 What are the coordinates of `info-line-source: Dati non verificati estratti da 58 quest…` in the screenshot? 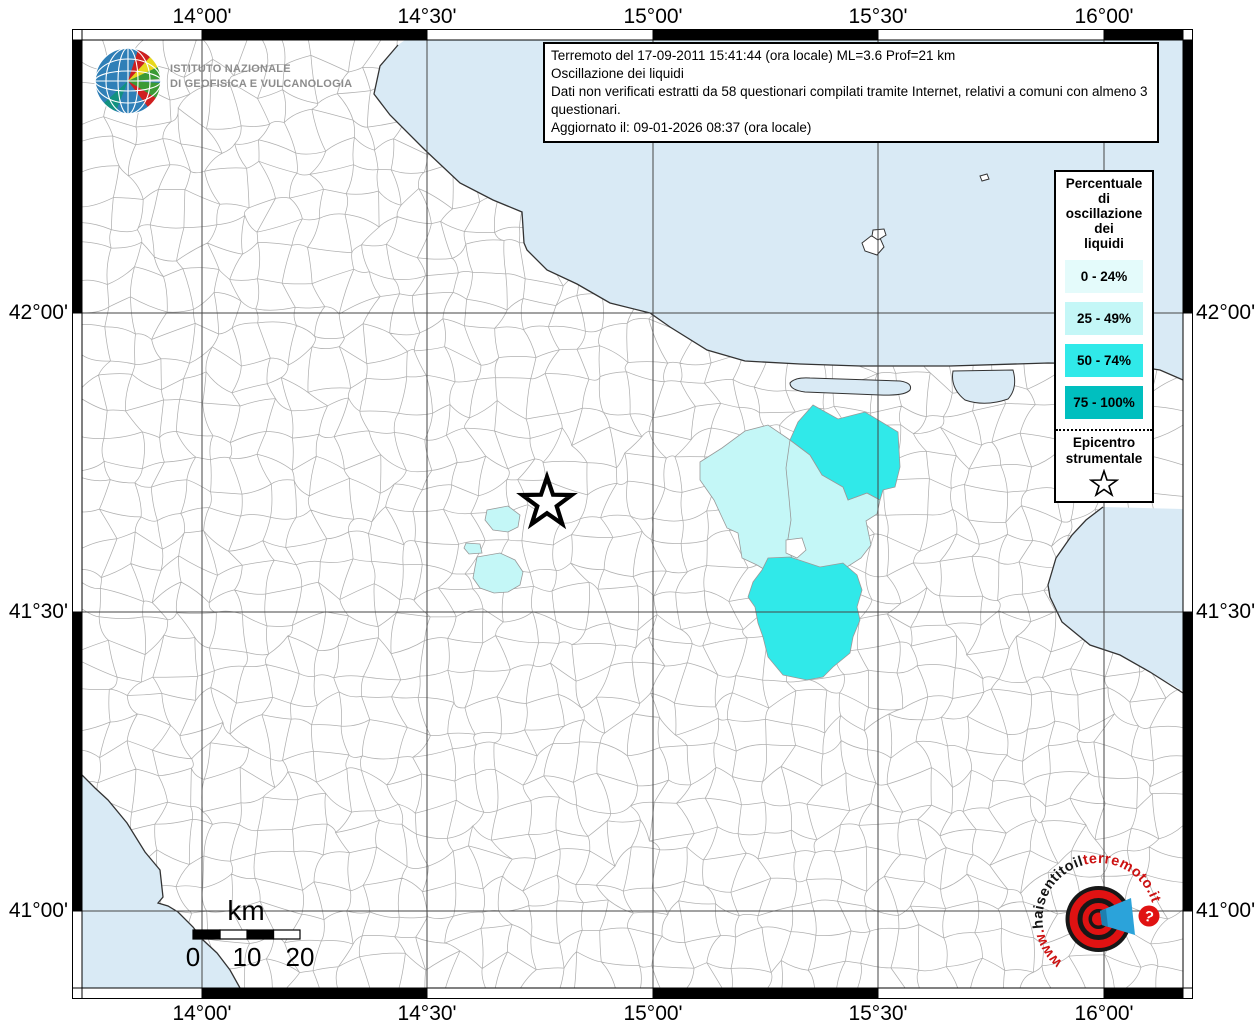 It's located at (849, 100).